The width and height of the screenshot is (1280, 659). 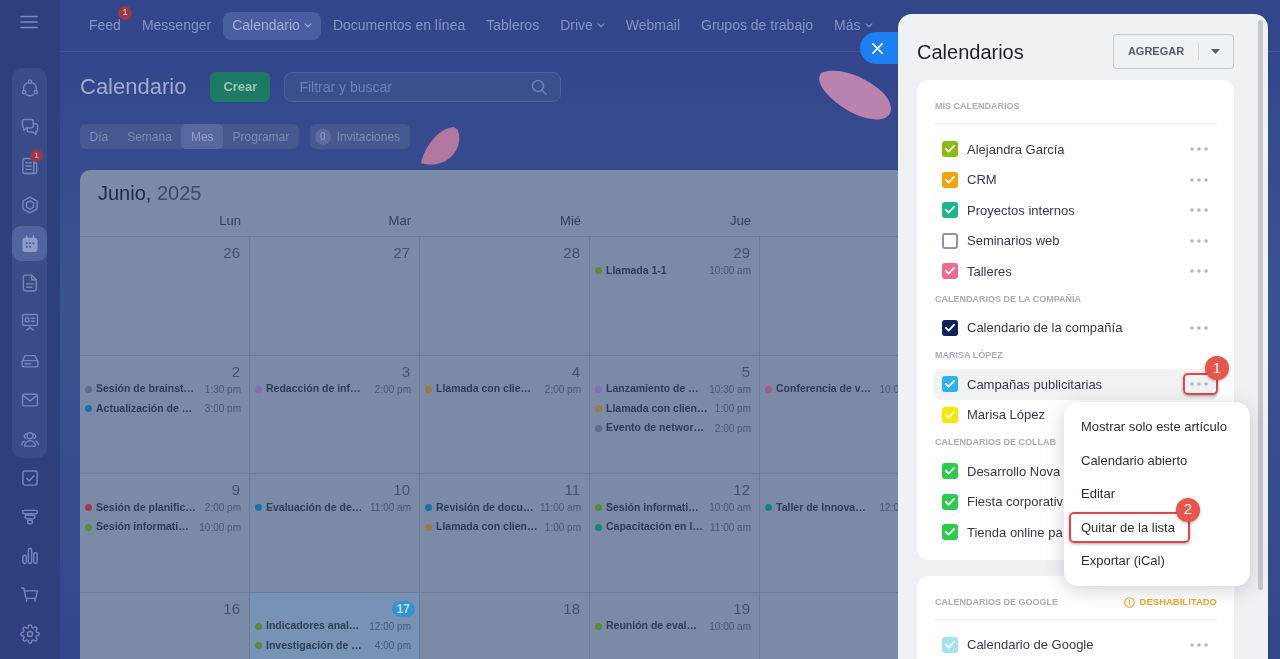 What do you see at coordinates (236, 371) in the screenshot?
I see `day-number: 2` at bounding box center [236, 371].